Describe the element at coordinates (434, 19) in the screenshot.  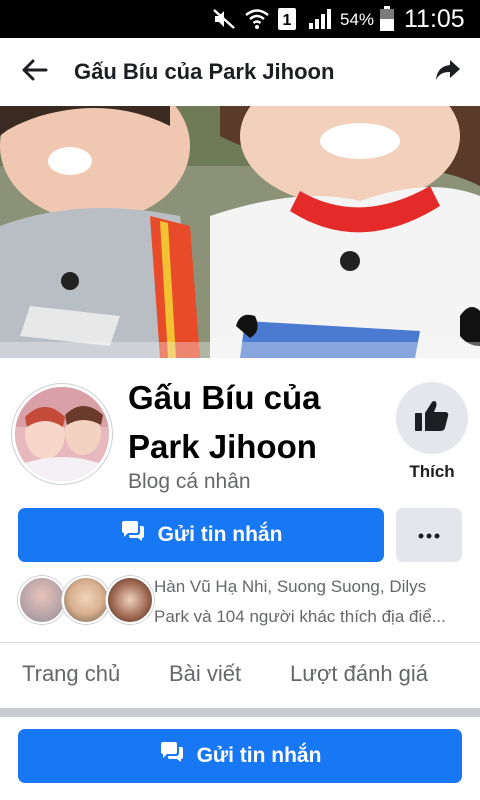
I see `clock: 11:05` at that location.